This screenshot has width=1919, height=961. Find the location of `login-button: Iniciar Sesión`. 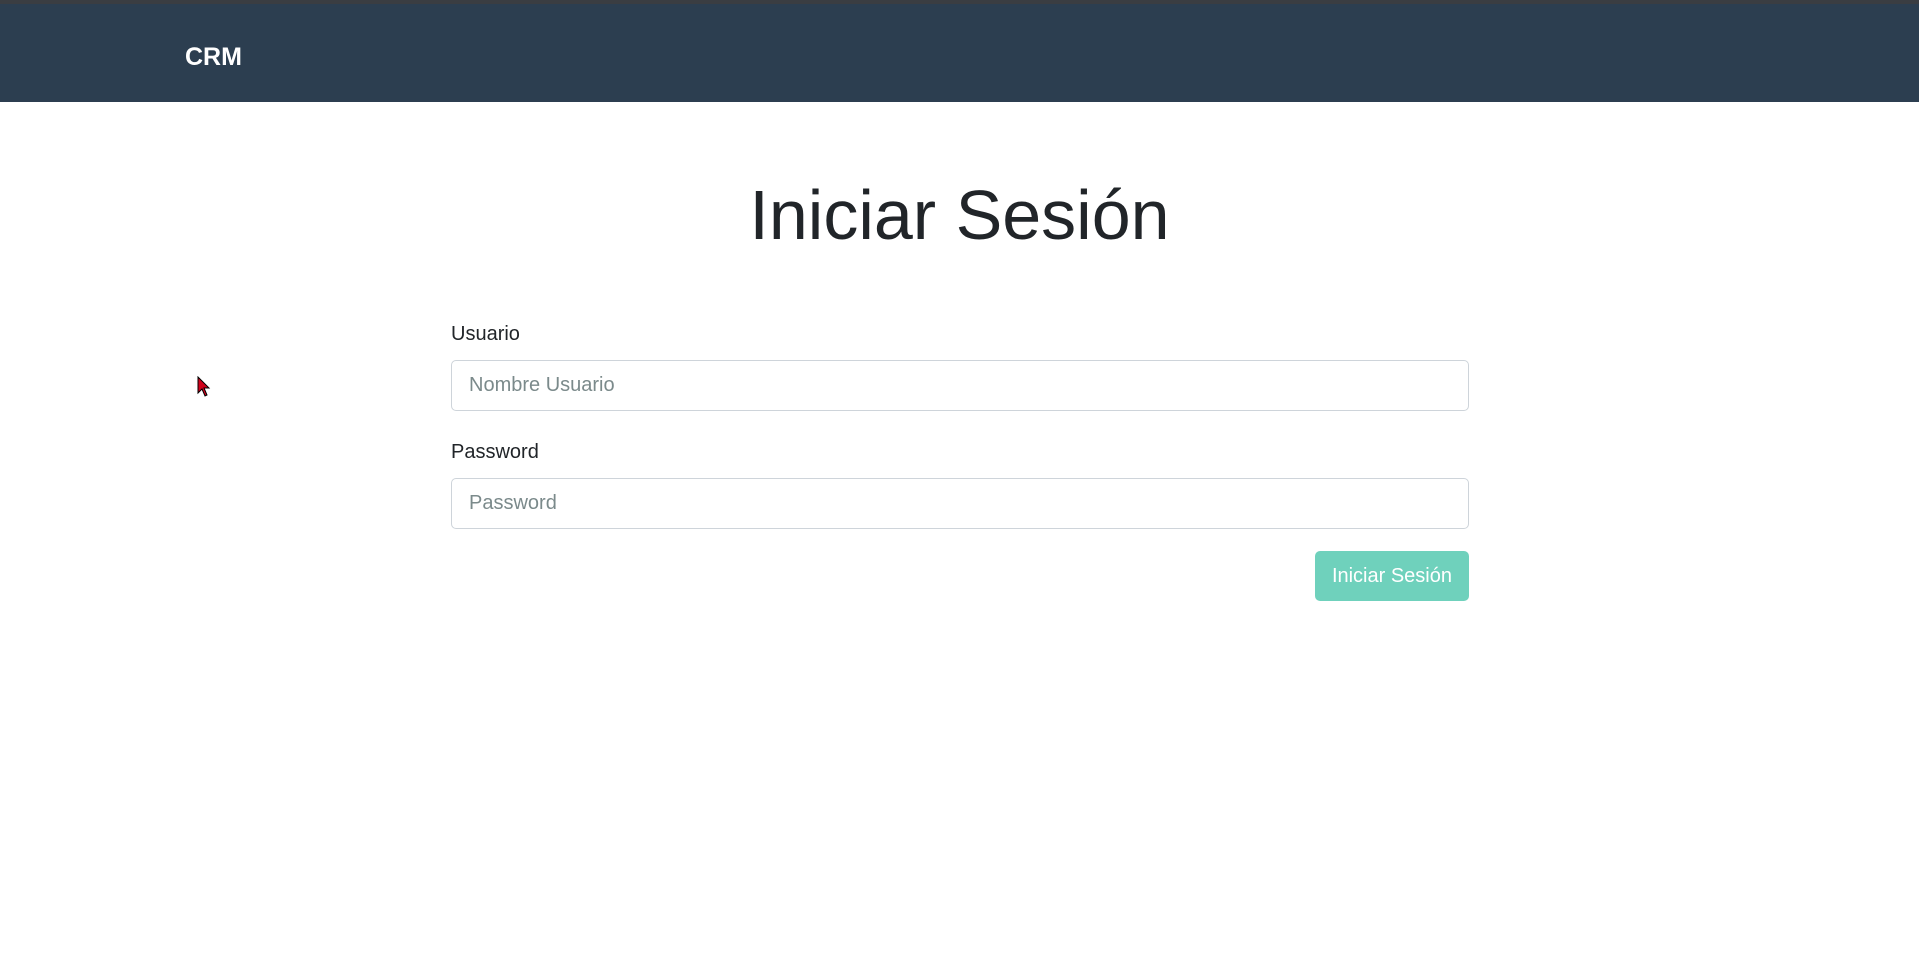

login-button: Iniciar Sesión is located at coordinates (1391, 576).